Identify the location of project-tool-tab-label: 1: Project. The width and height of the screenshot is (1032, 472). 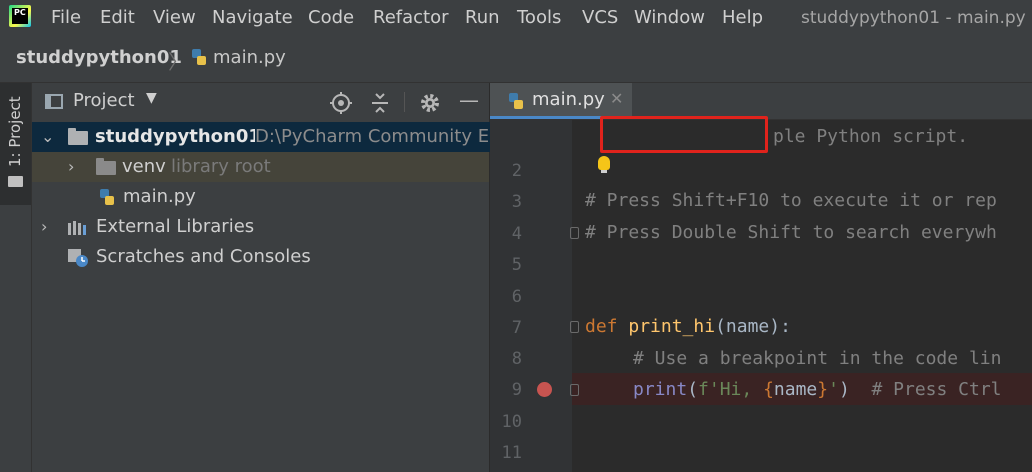
(16, 132).